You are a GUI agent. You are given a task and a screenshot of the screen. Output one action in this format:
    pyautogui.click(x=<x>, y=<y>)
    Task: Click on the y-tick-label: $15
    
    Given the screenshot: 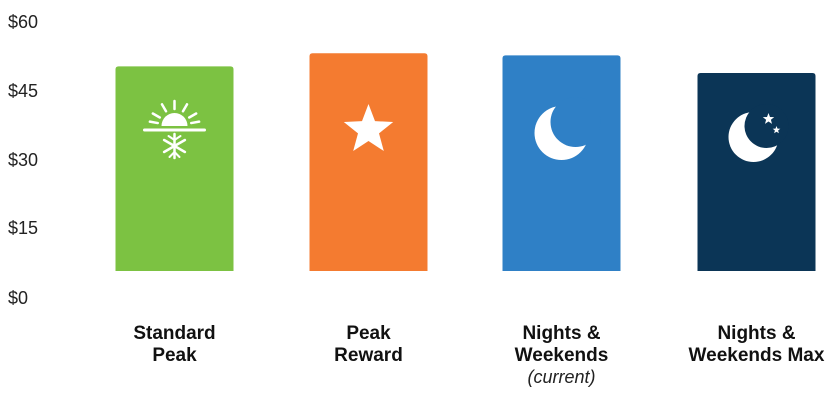 What is the action you would take?
    pyautogui.click(x=23, y=228)
    